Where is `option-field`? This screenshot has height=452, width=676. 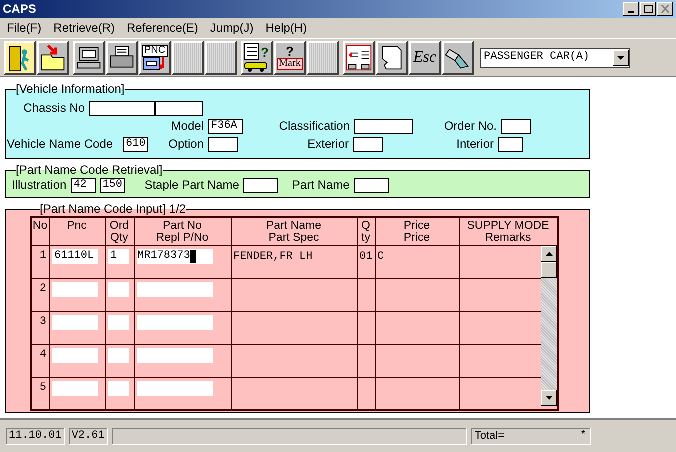 option-field is located at coordinates (223, 144).